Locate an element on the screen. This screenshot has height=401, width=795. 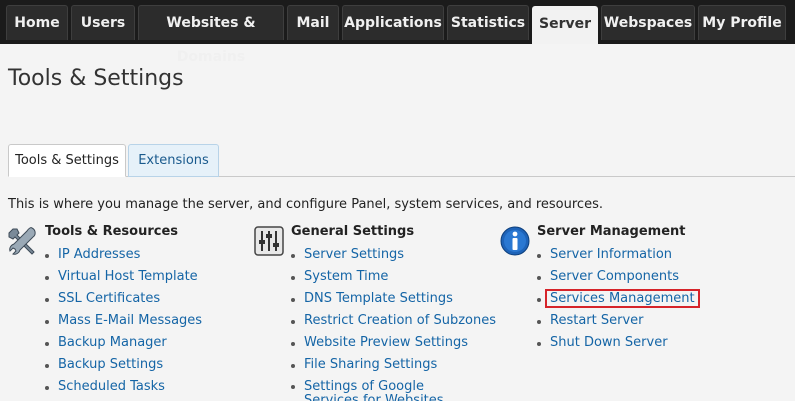
link-backup-settings: Backup Settings is located at coordinates (110, 364).